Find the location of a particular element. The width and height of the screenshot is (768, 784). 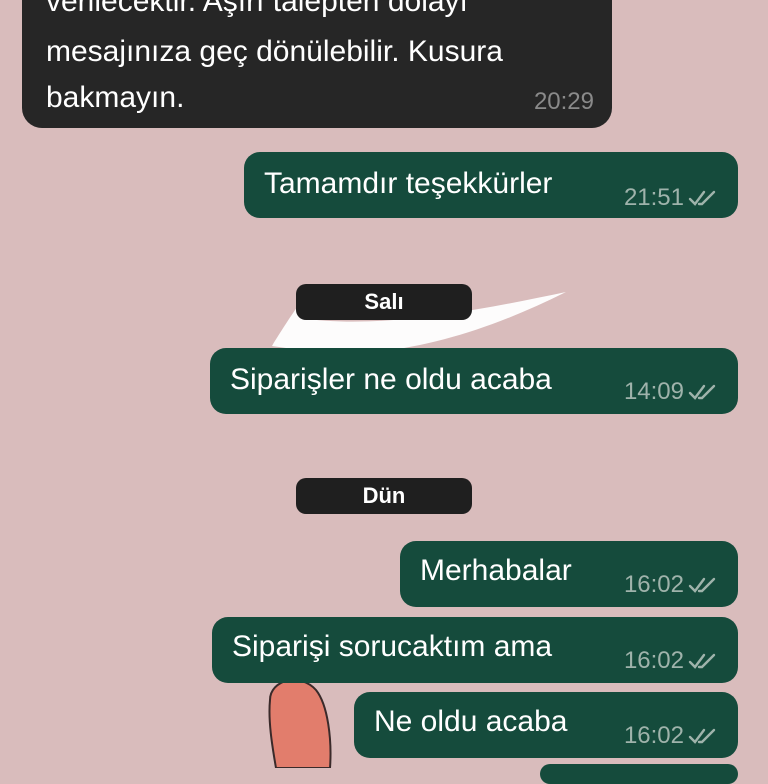

message-text-line: bakmayın. is located at coordinates (115, 97).